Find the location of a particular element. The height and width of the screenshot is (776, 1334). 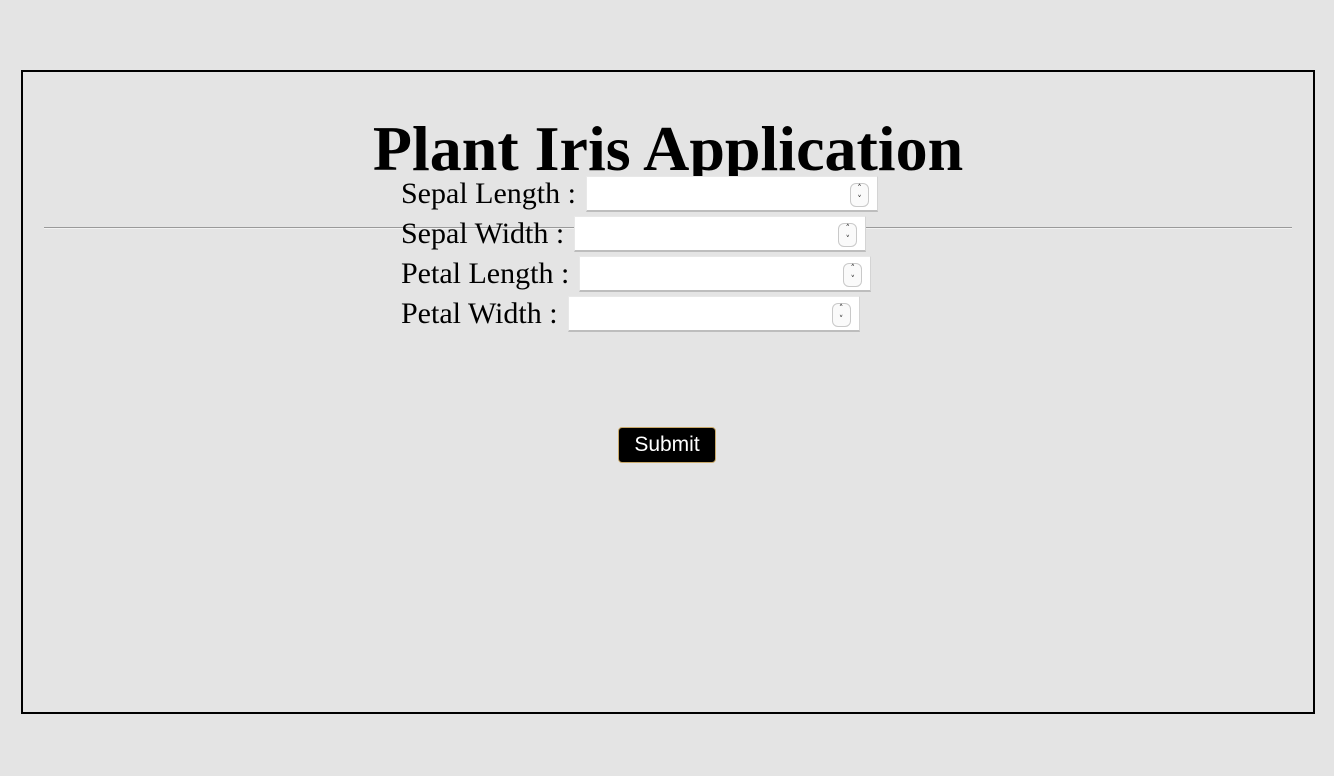

sepal-width-row: Sepal Width : ˄ ˅ is located at coordinates (639, 234).